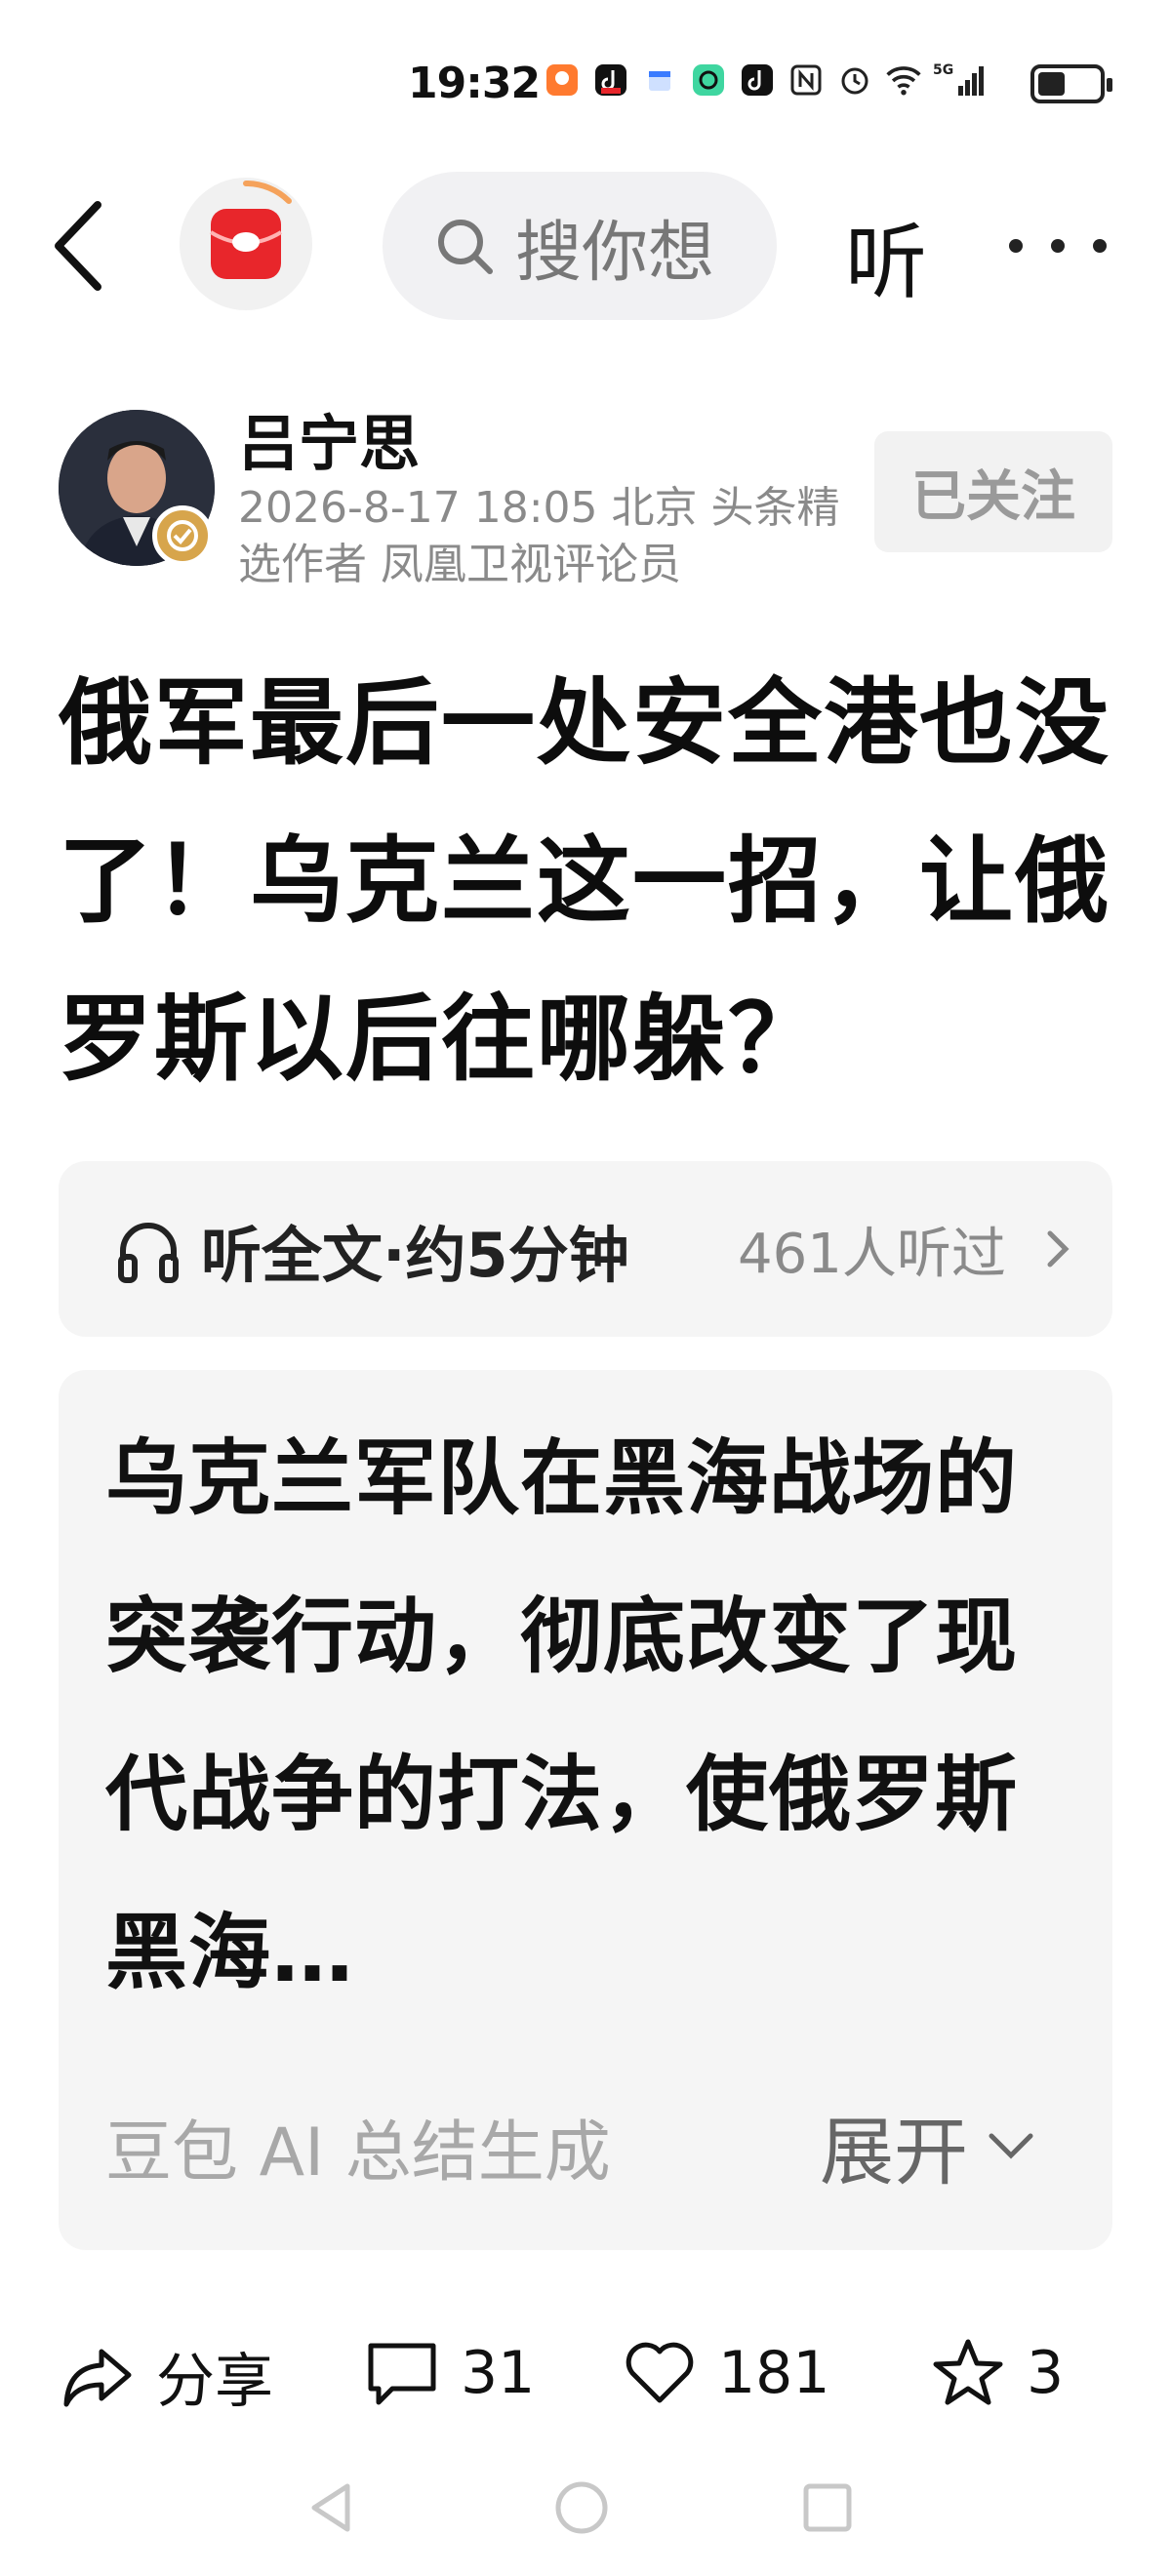  I want to click on favorite-button: 3, so click(996, 2373).